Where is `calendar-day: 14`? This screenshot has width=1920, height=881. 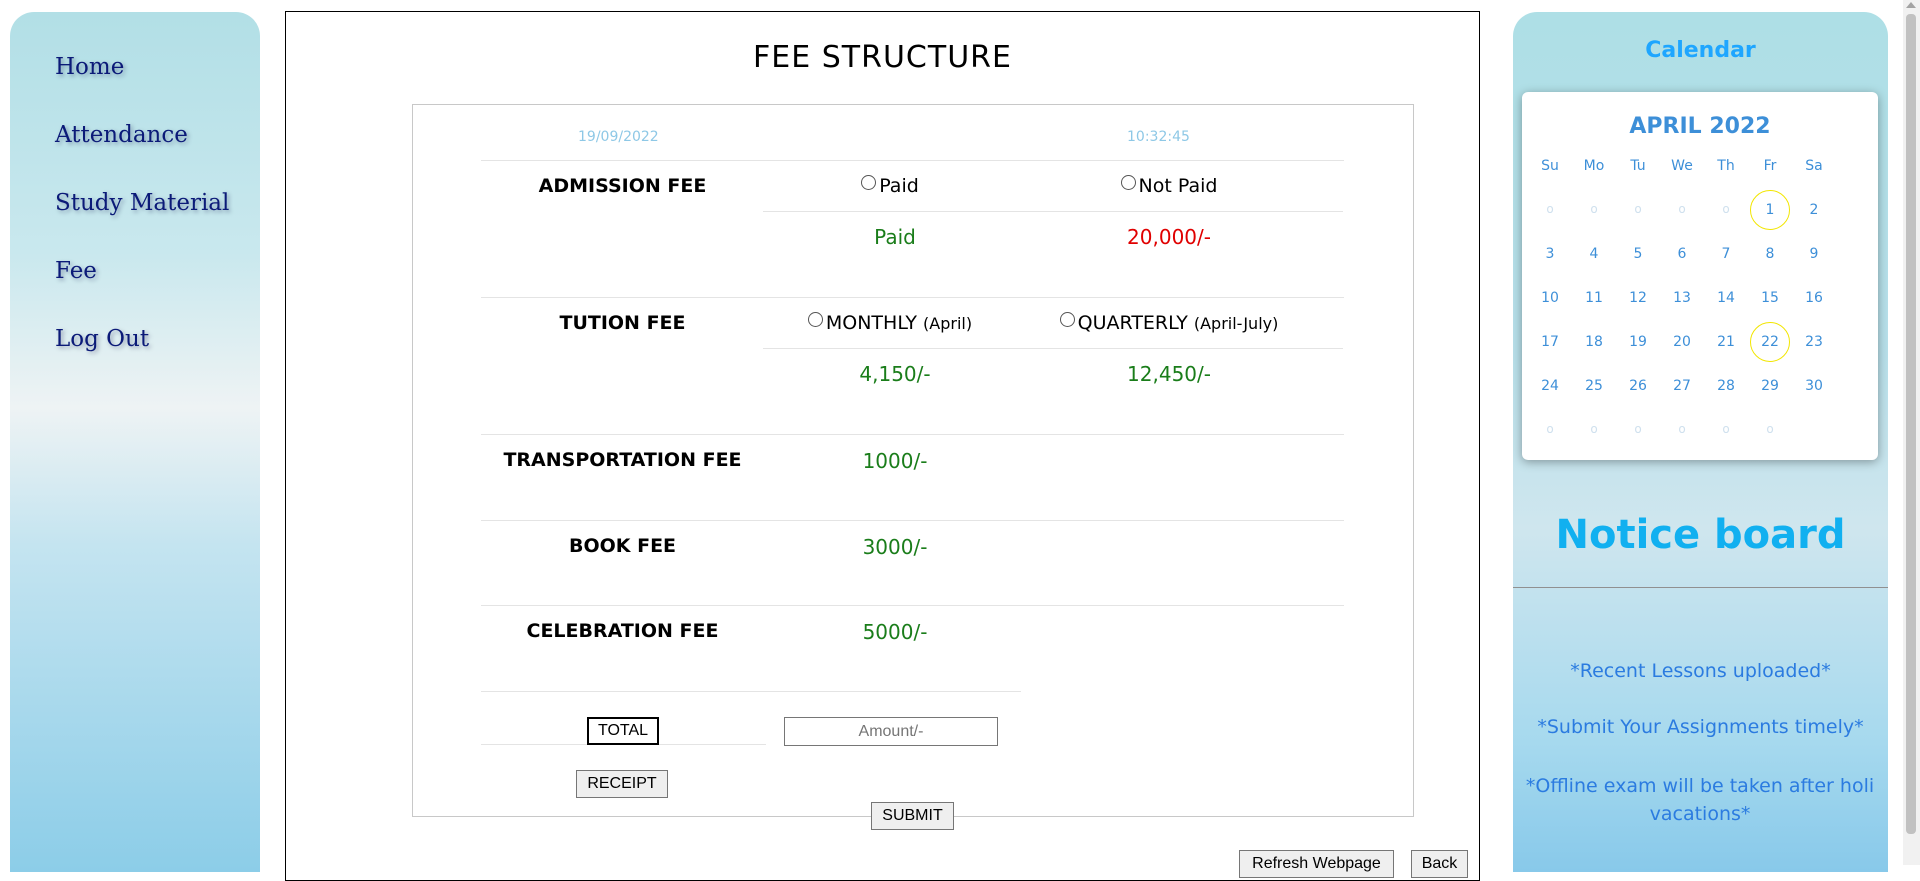
calendar-day: 14 is located at coordinates (1726, 298).